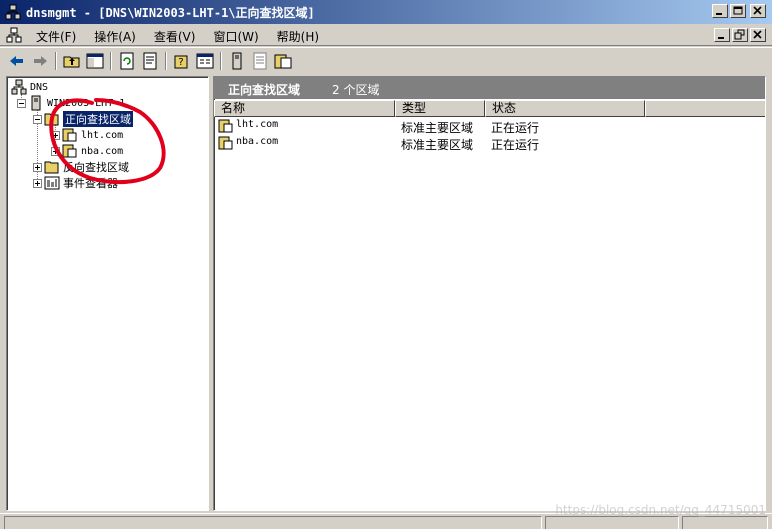 This screenshot has height=529, width=772. I want to click on mdi-restore-button, so click(740, 35).